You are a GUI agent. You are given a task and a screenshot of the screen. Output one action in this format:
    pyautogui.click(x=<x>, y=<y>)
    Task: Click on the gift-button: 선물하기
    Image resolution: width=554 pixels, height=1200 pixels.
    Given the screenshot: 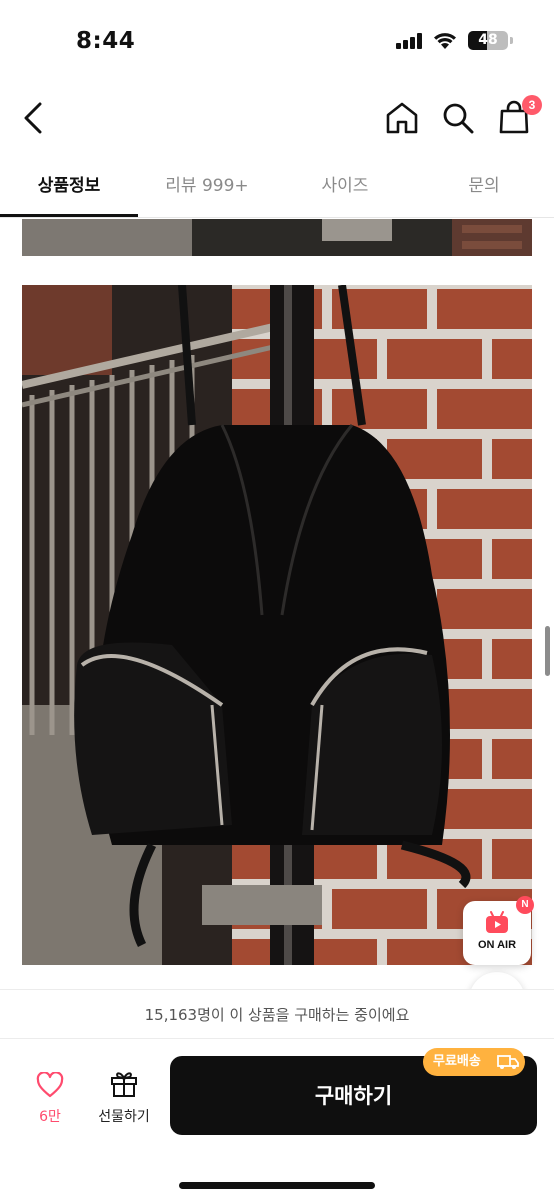 What is the action you would take?
    pyautogui.click(x=124, y=1099)
    